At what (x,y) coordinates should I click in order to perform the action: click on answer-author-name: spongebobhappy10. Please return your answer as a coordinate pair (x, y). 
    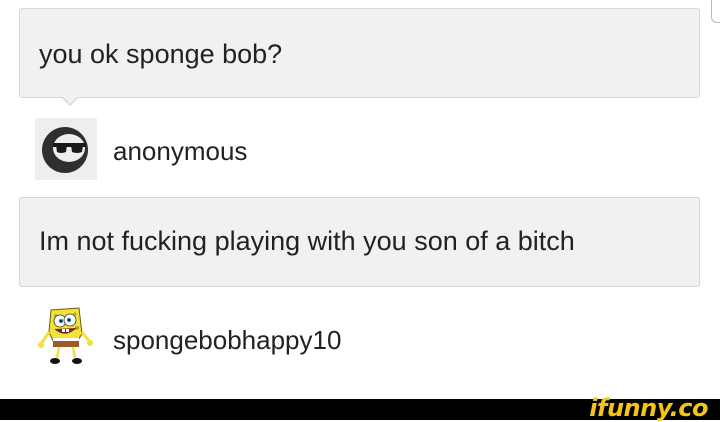
    Looking at the image, I should click on (227, 340).